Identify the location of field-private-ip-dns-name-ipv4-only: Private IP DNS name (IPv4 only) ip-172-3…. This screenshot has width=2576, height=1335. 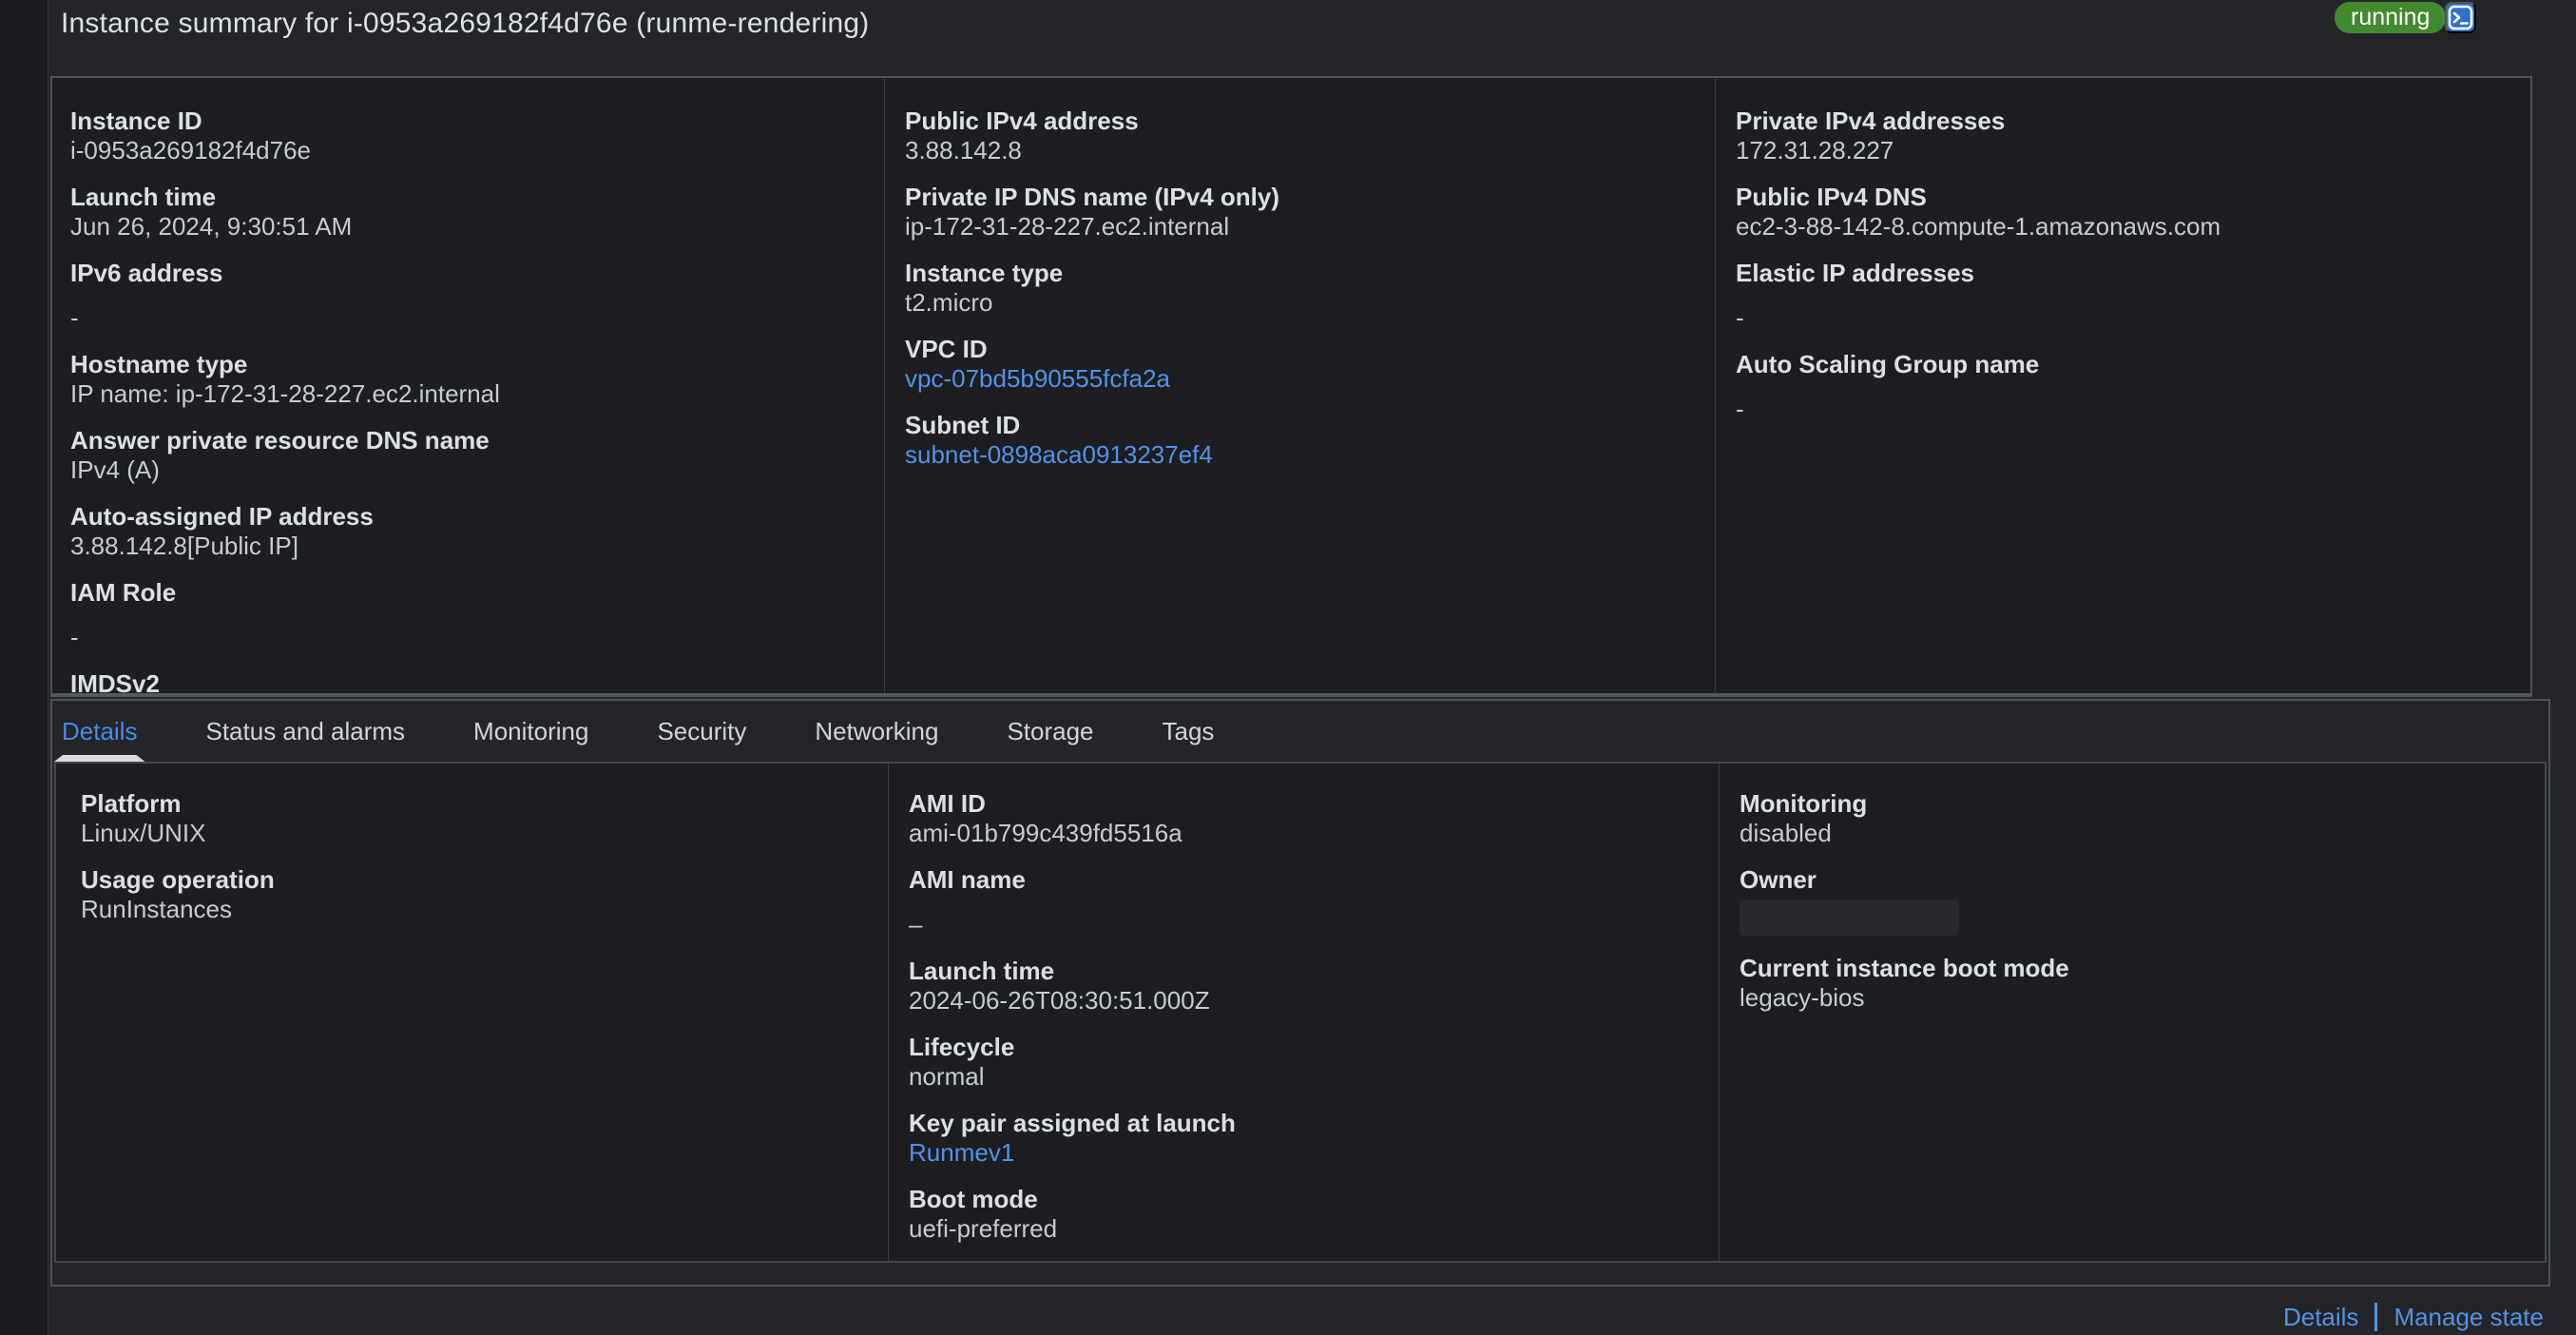
(1298, 212).